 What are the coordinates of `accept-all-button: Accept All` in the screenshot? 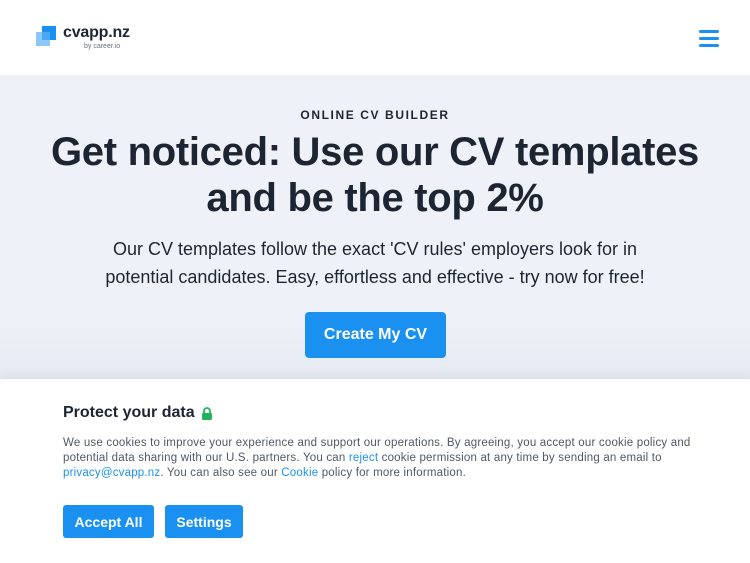 It's located at (108, 521).